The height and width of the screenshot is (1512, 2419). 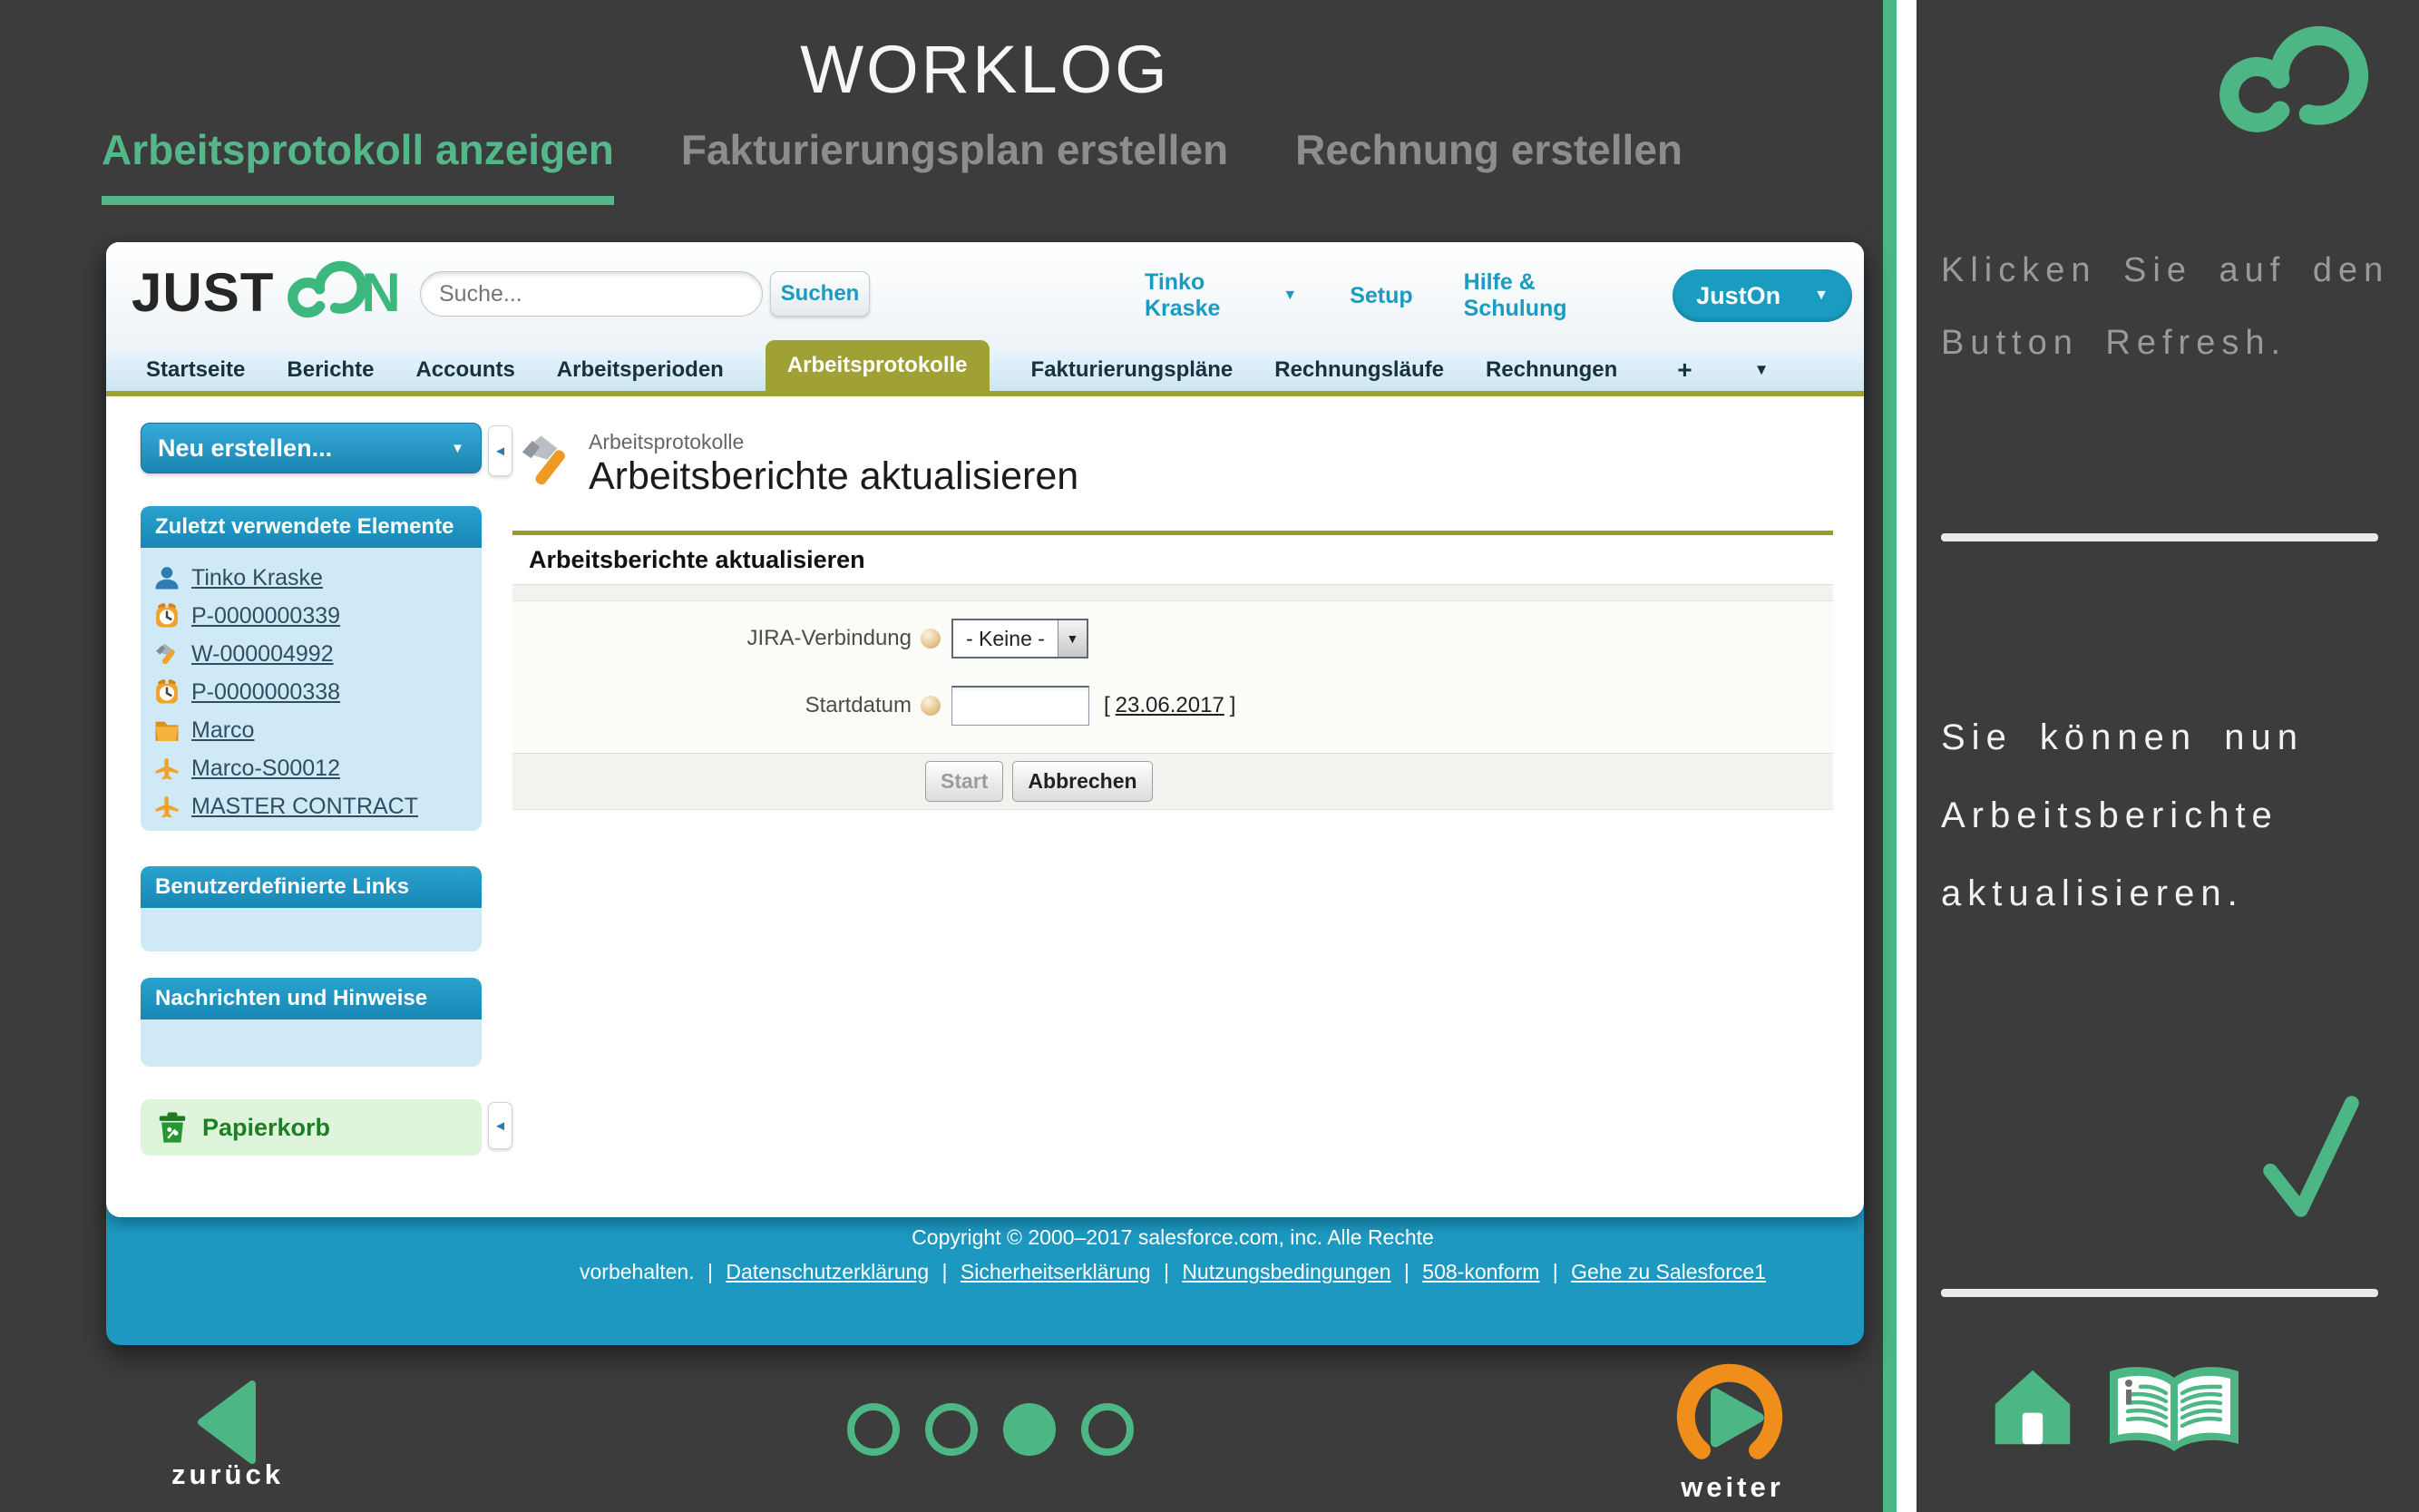 I want to click on juston-logo: JUST N, so click(x=267, y=292).